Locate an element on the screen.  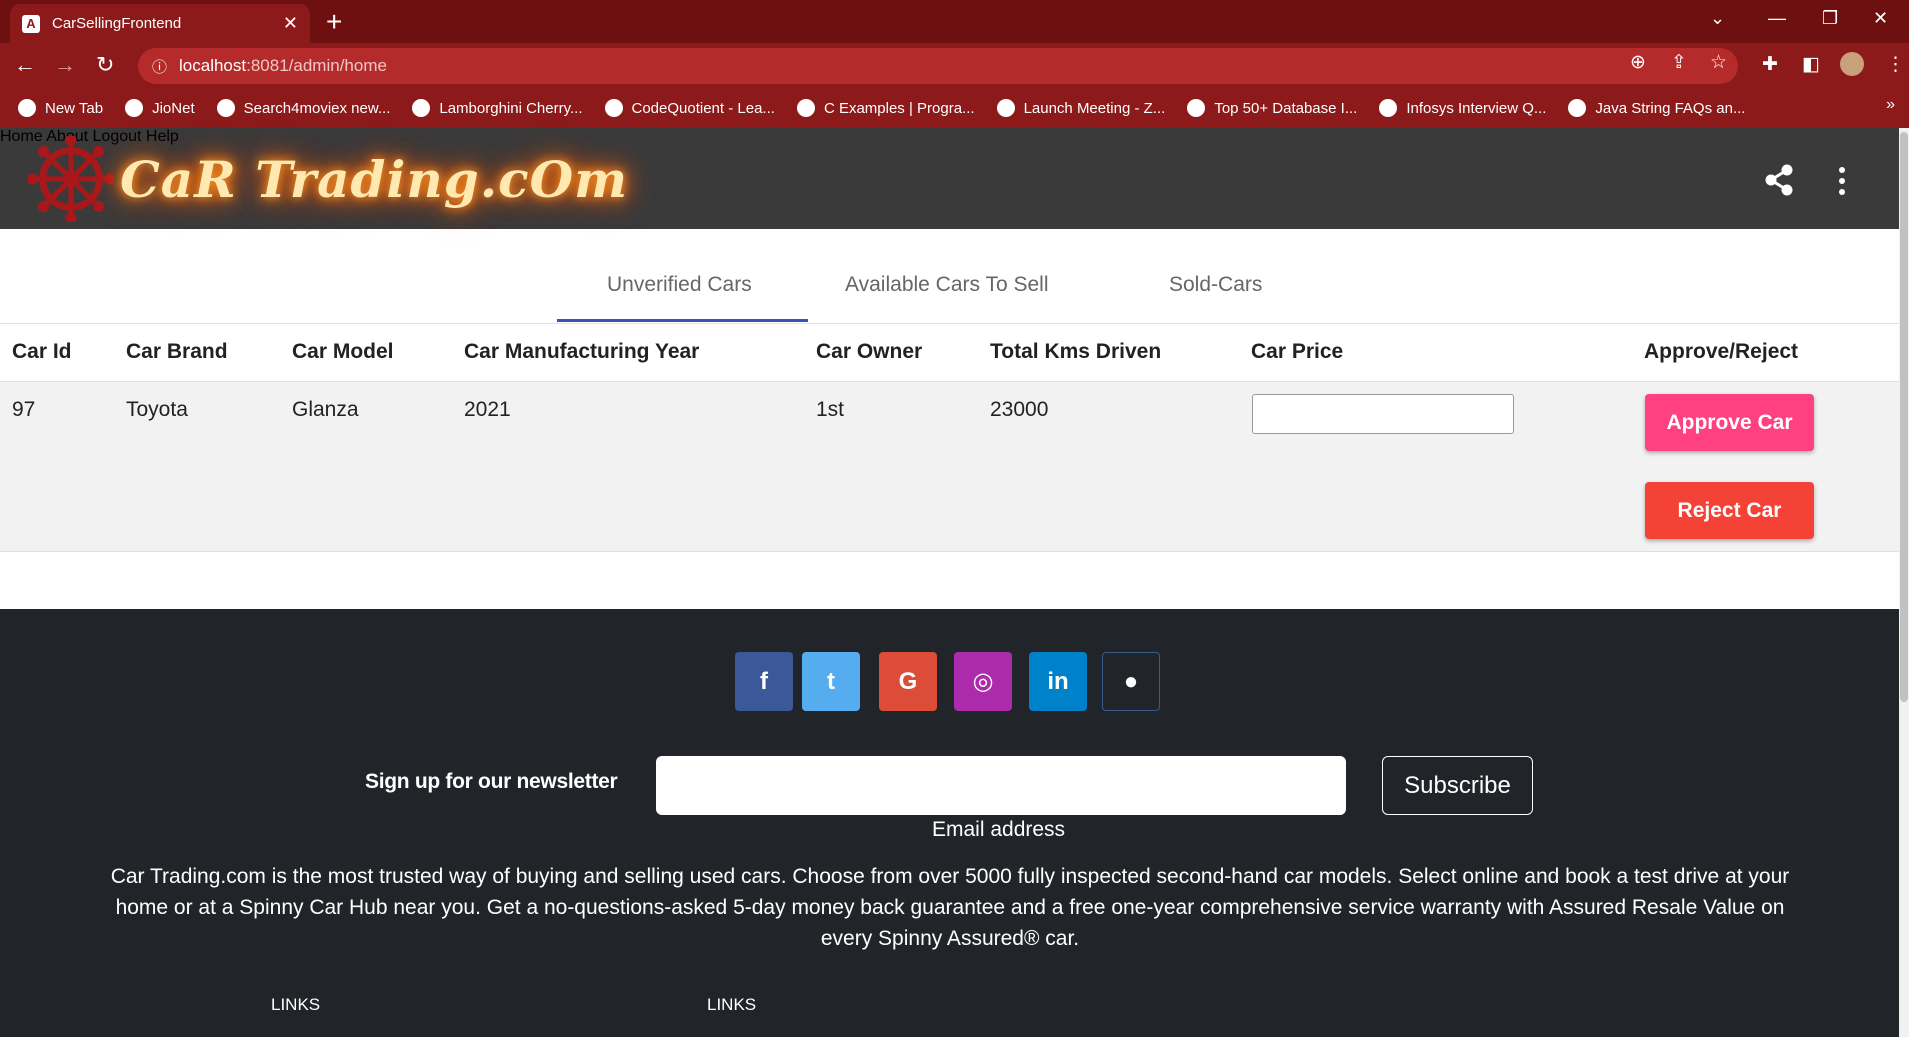
col-car-id: Car Id is located at coordinates (42, 351).